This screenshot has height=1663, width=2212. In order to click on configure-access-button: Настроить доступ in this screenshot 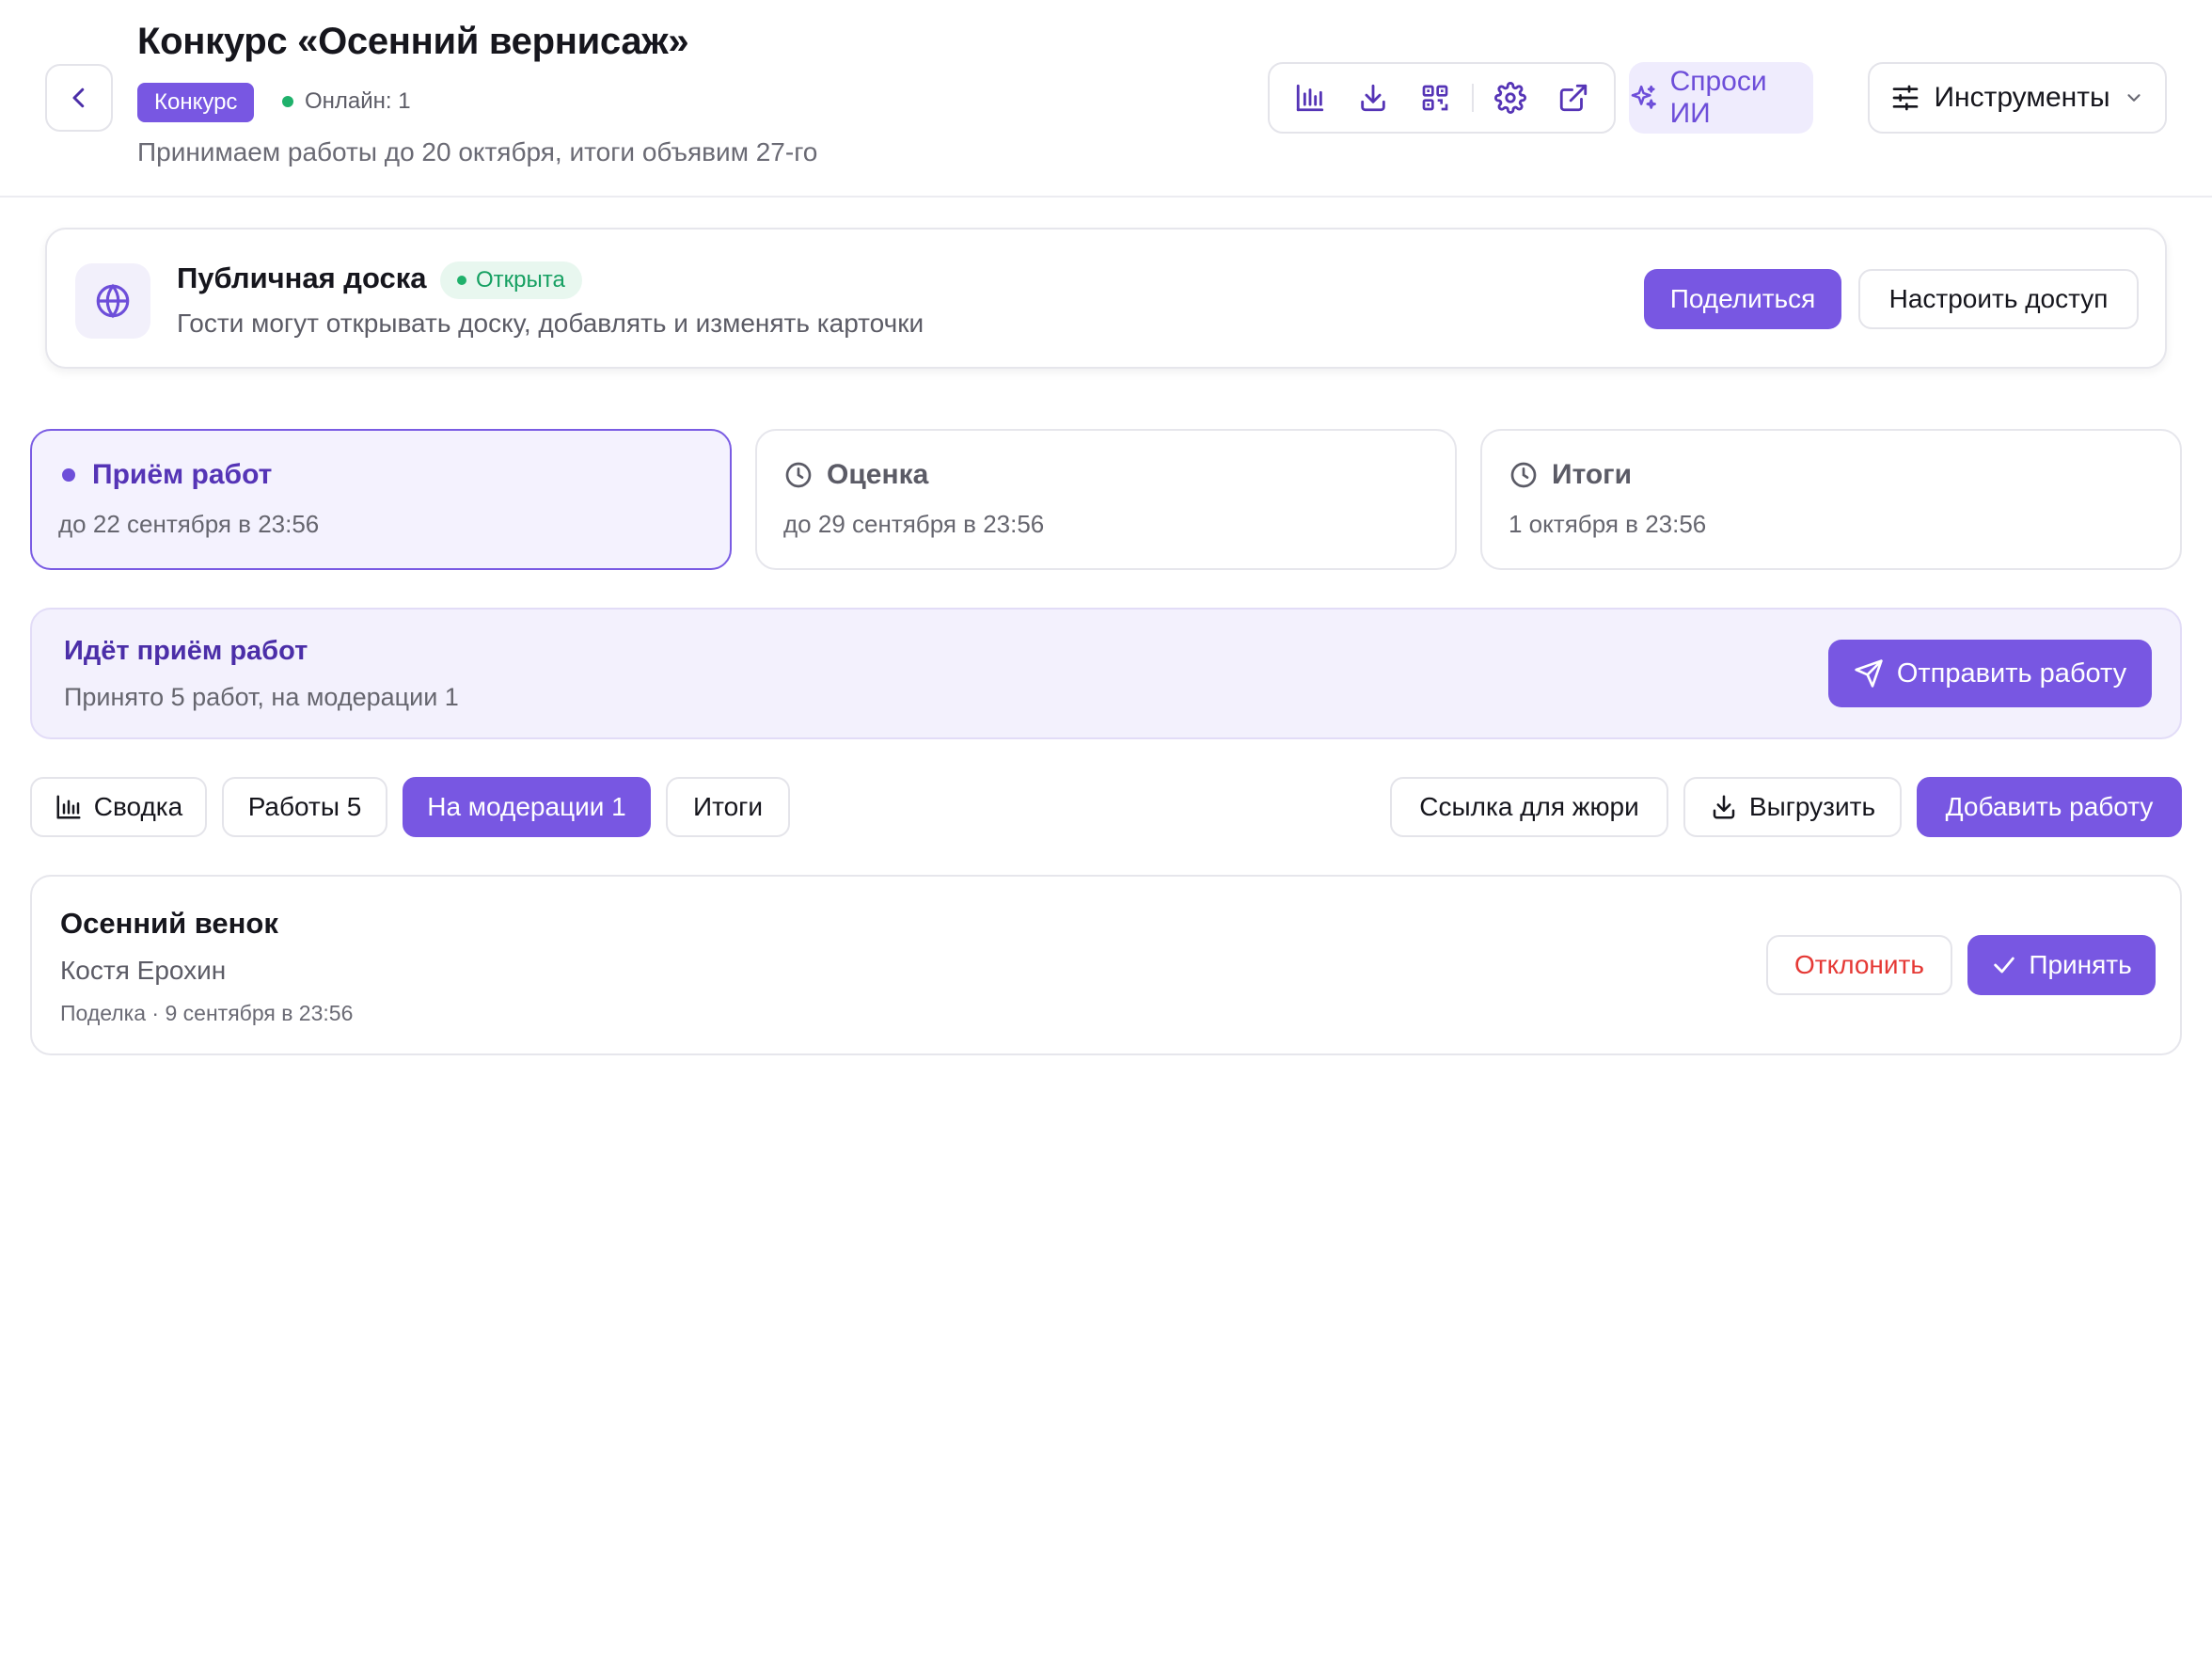, I will do `click(1998, 299)`.